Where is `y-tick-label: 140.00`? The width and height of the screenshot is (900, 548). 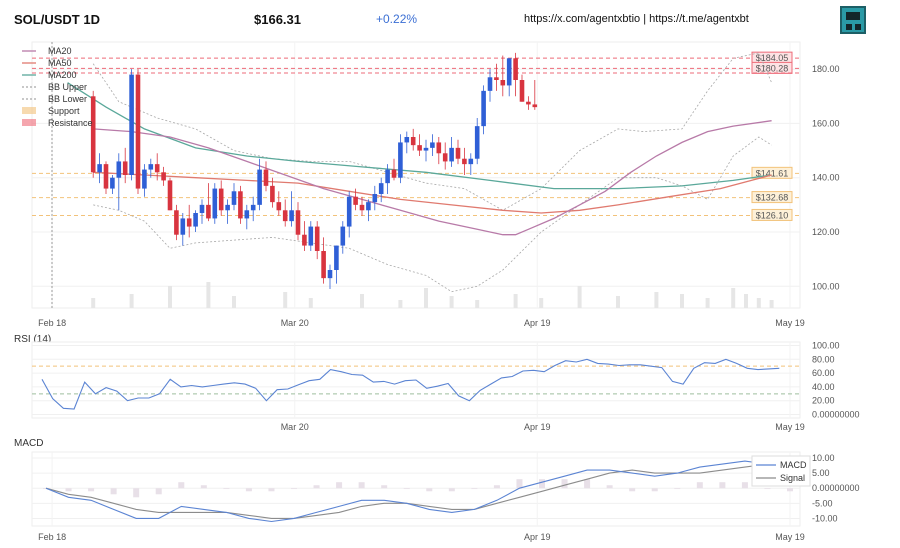
y-tick-label: 140.00 is located at coordinates (826, 178).